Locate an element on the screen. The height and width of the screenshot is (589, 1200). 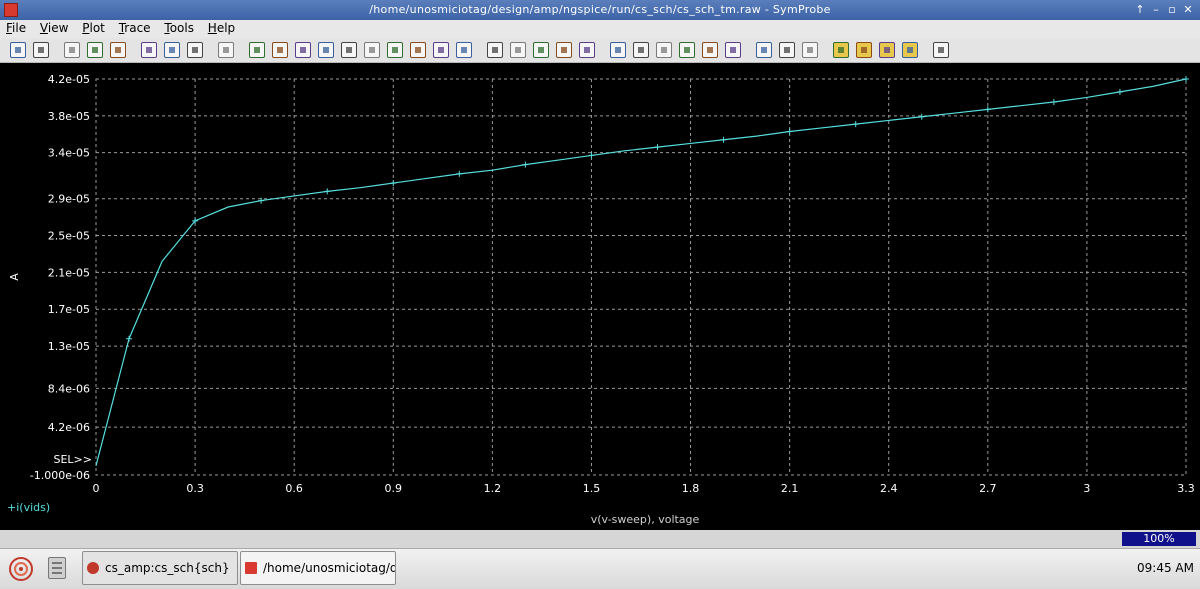
columns-icon is located at coordinates (787, 50).